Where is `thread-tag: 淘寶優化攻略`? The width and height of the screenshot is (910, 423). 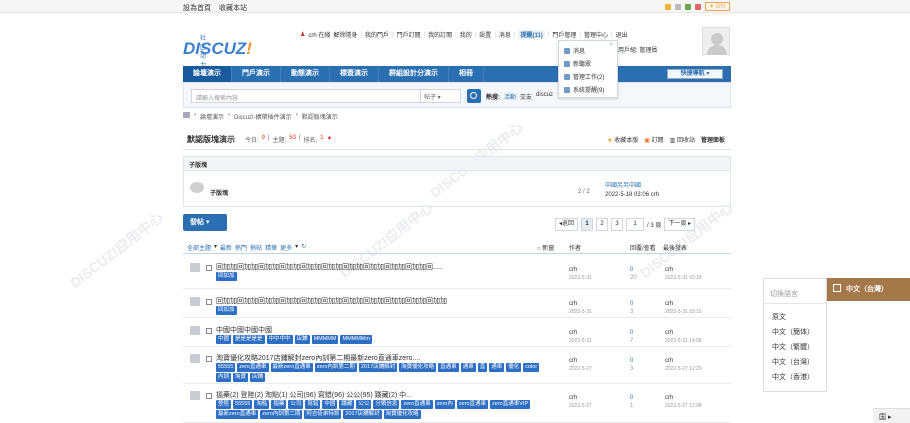
thread-tag: 淘寶優化攻略 is located at coordinates (402, 414).